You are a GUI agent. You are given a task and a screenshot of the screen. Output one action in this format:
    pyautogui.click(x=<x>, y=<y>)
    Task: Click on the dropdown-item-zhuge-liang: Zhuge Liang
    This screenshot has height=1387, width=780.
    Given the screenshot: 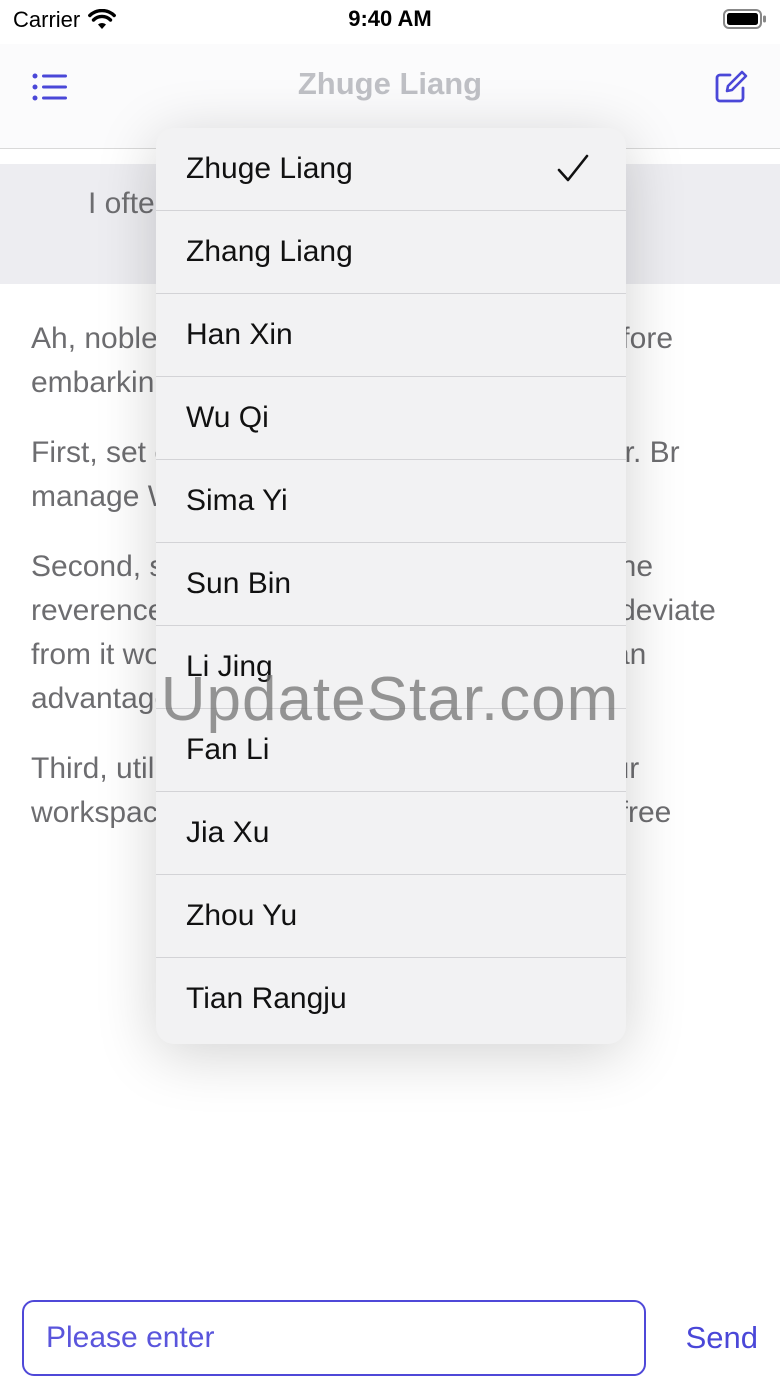 What is the action you would take?
    pyautogui.click(x=391, y=169)
    